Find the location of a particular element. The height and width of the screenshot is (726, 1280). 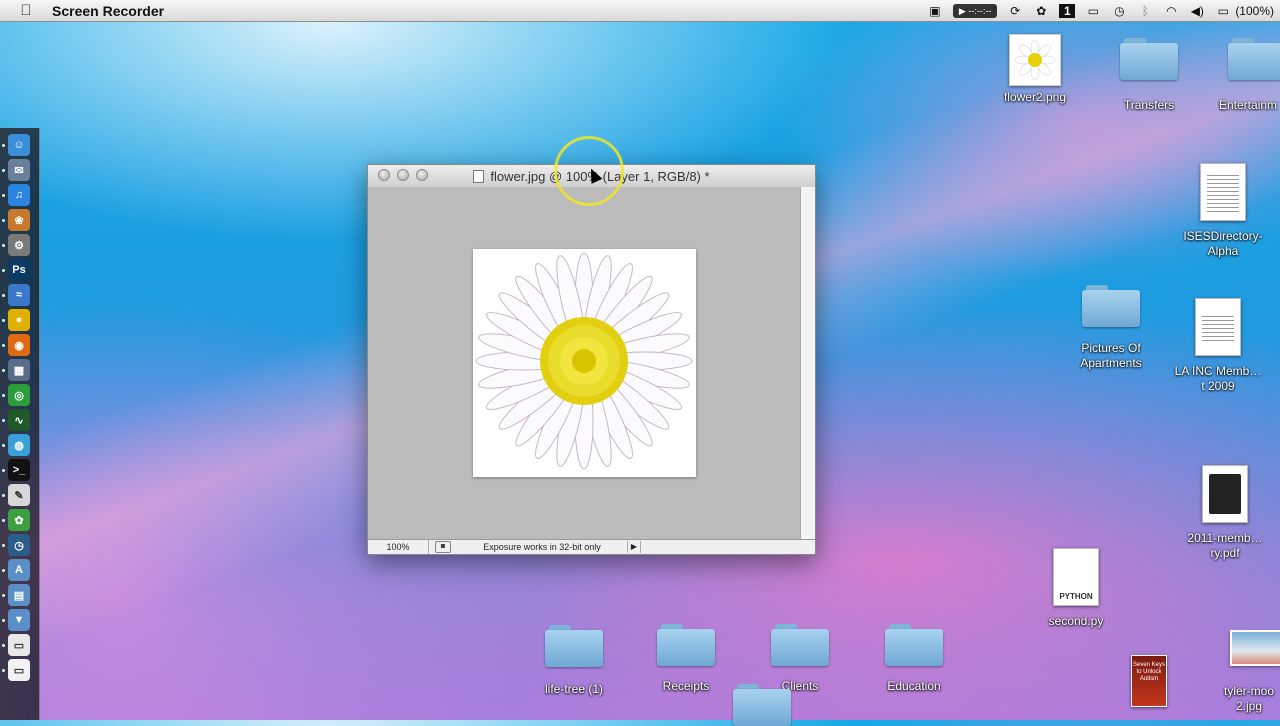

zoom-field: 100% is located at coordinates (398, 547).